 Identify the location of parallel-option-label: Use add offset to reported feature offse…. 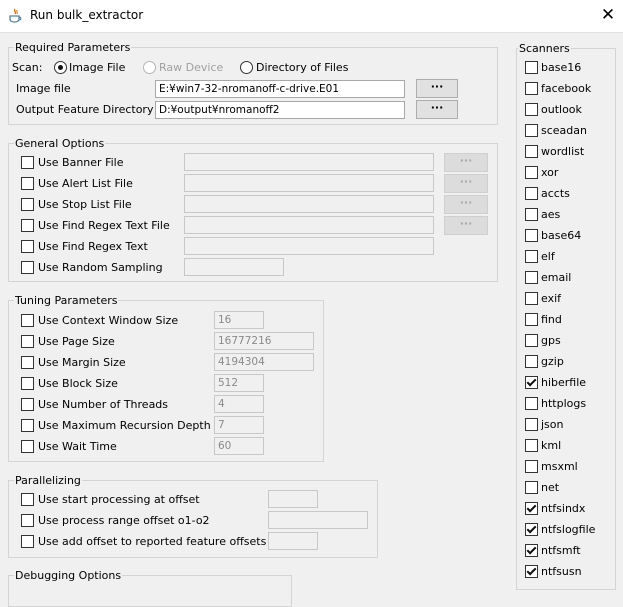
(152, 541).